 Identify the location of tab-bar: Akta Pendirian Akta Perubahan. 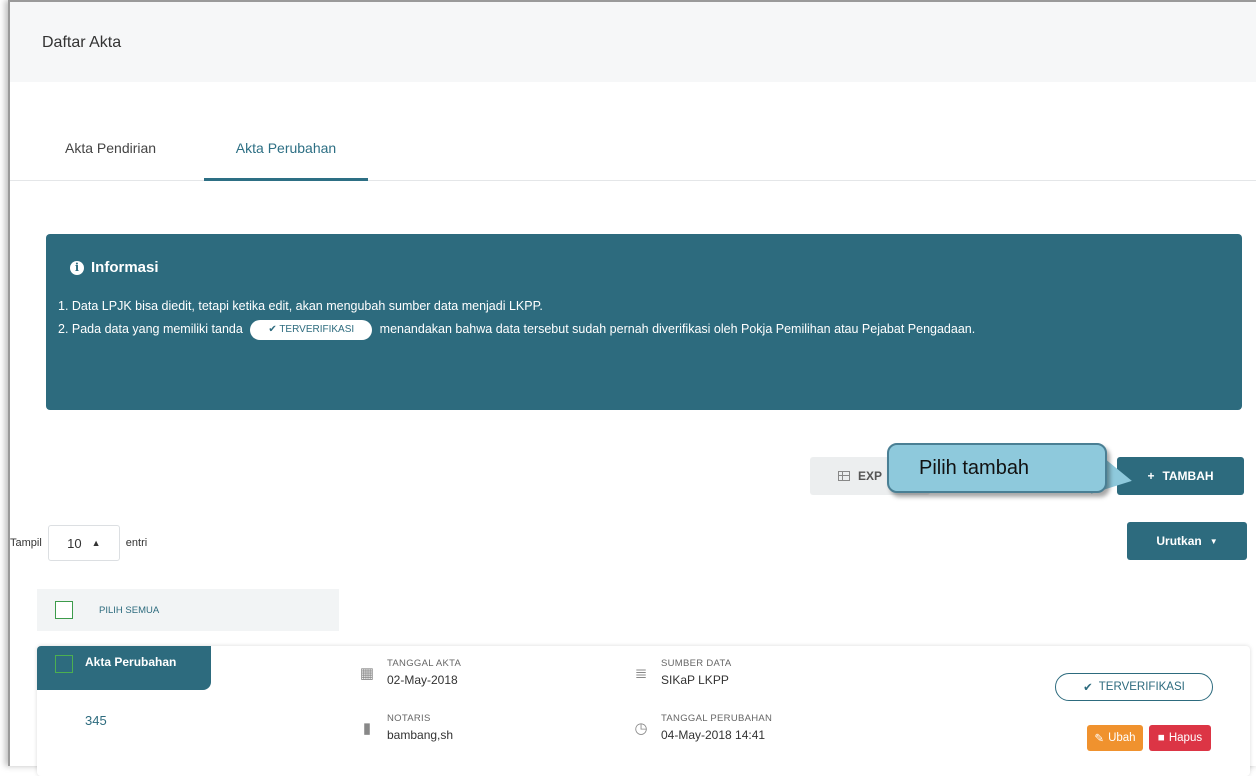
(633, 151).